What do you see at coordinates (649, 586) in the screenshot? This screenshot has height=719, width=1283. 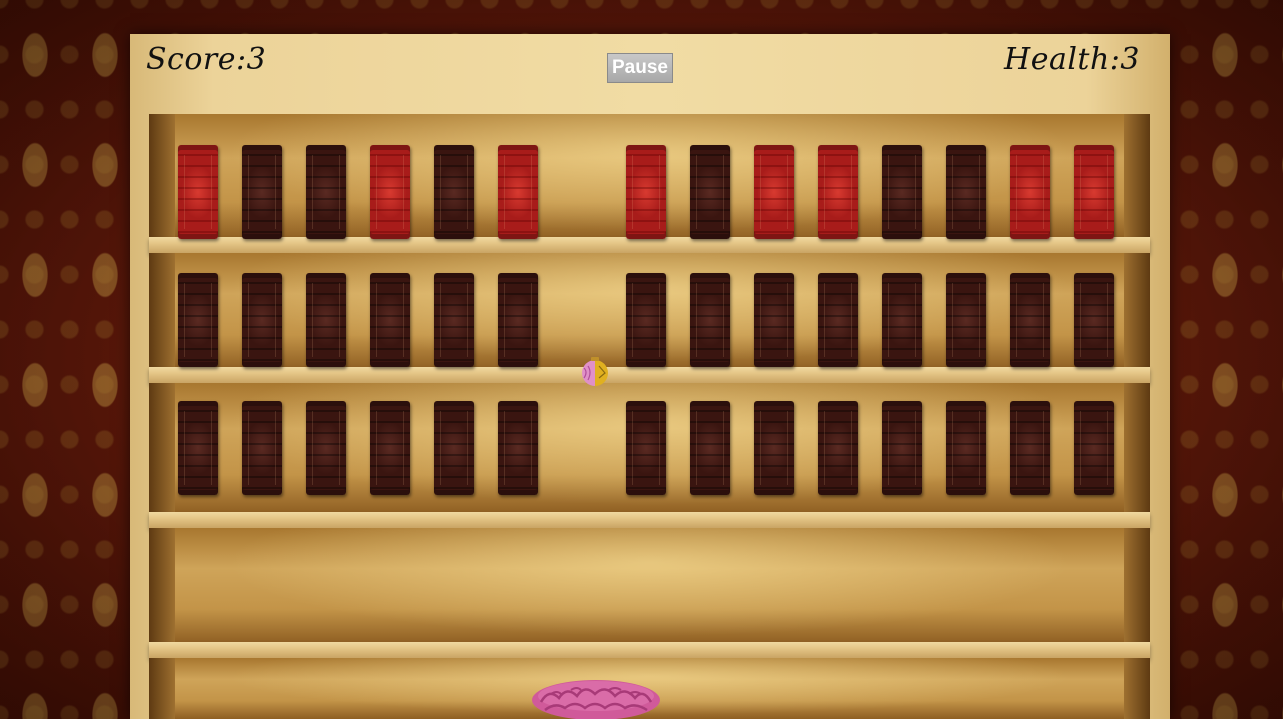 I see `shelf-compartment` at bounding box center [649, 586].